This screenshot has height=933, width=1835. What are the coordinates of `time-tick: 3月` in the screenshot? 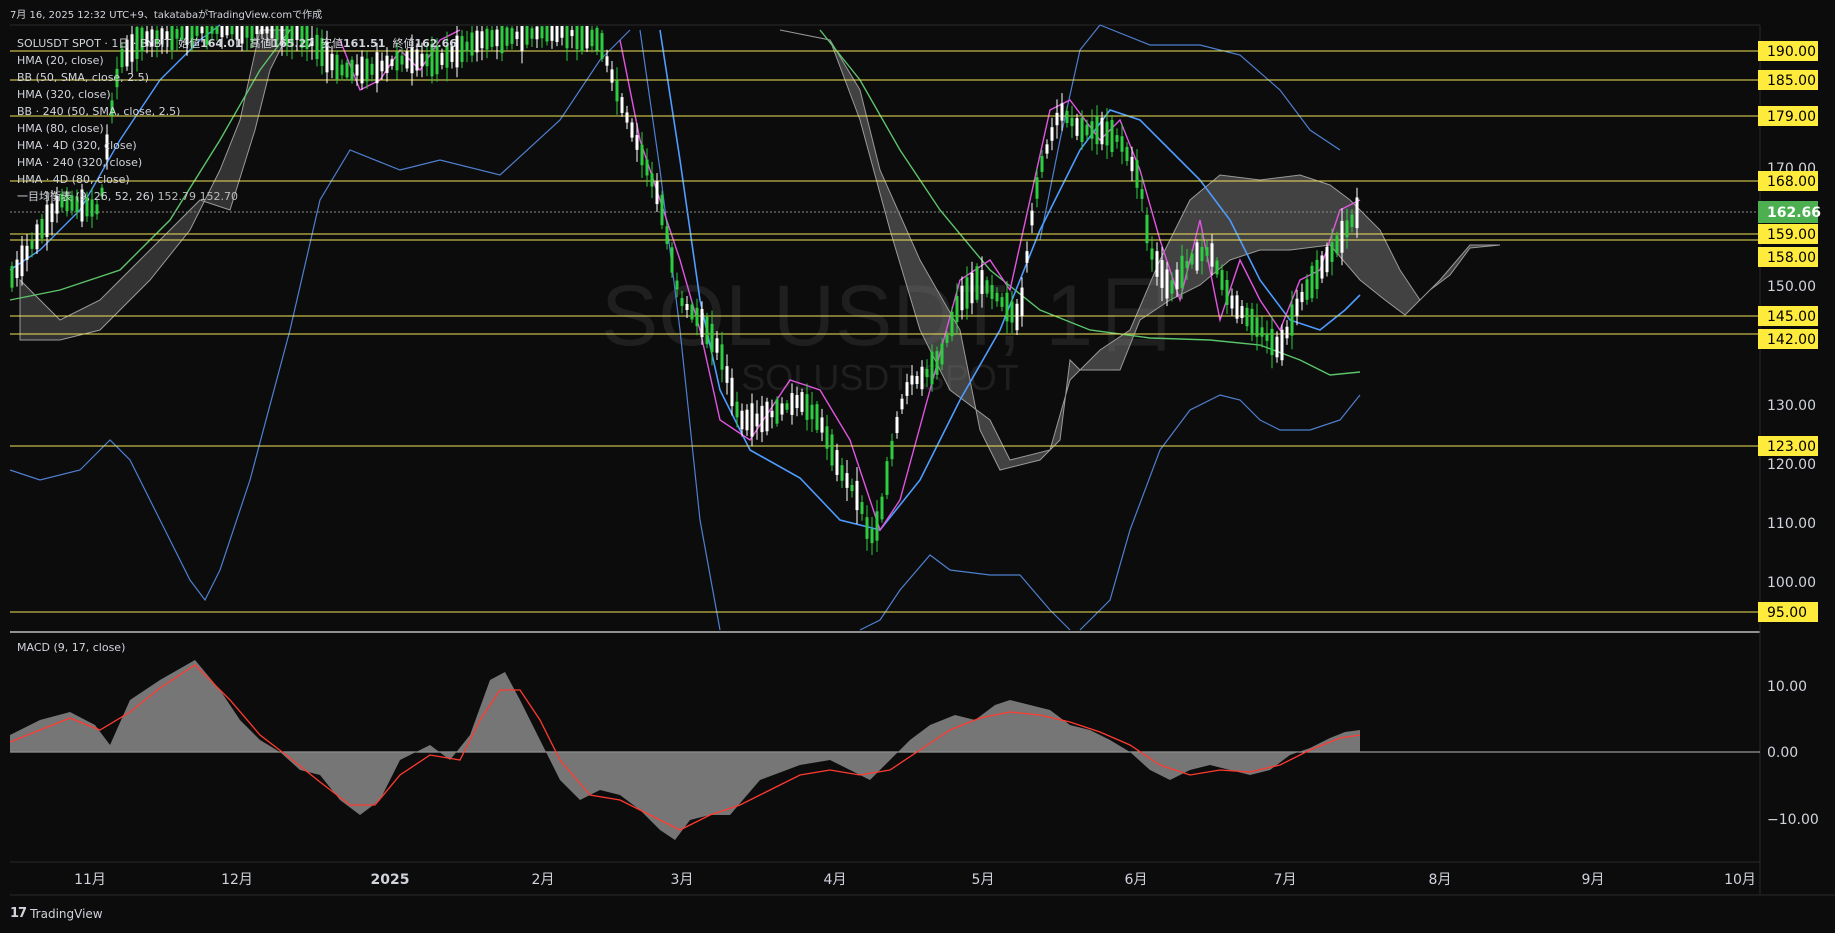 It's located at (682, 880).